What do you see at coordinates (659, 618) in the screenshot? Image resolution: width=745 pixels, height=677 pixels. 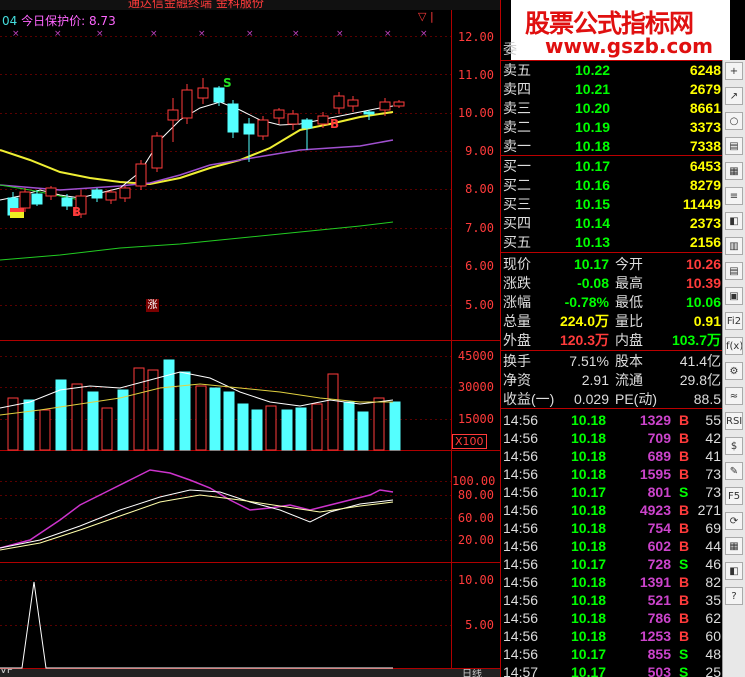 I see `tick-volume: 786` at bounding box center [659, 618].